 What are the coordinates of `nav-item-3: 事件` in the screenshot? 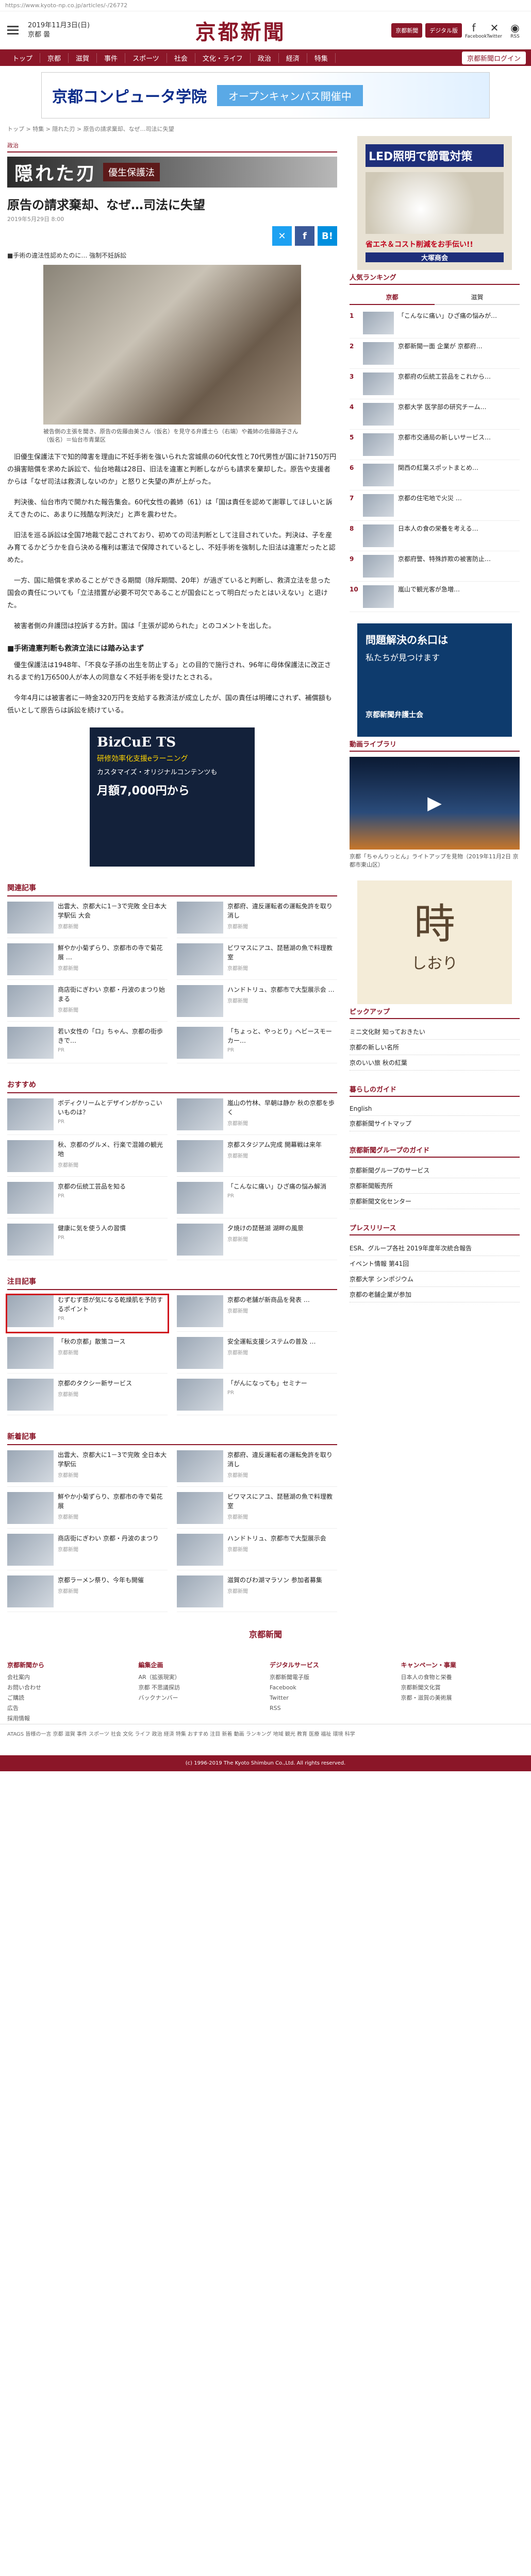 It's located at (111, 58).